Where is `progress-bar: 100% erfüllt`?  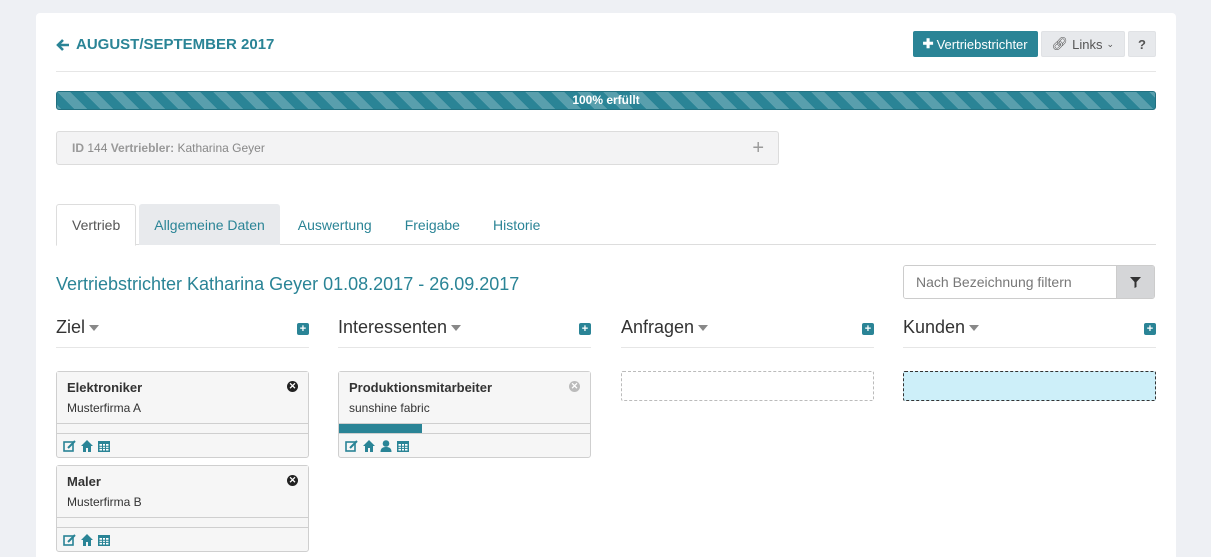 progress-bar: 100% erfüllt is located at coordinates (606, 100).